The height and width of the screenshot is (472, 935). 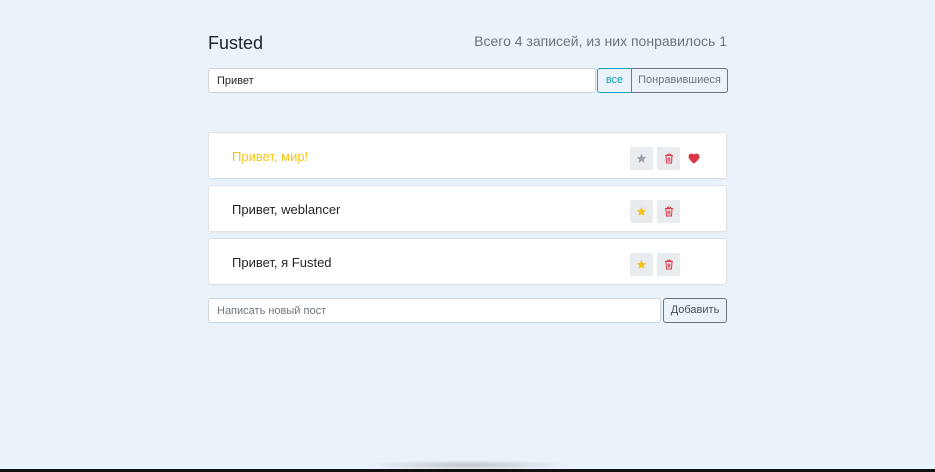 What do you see at coordinates (695, 310) in the screenshot?
I see `add-post-button: Добавить` at bounding box center [695, 310].